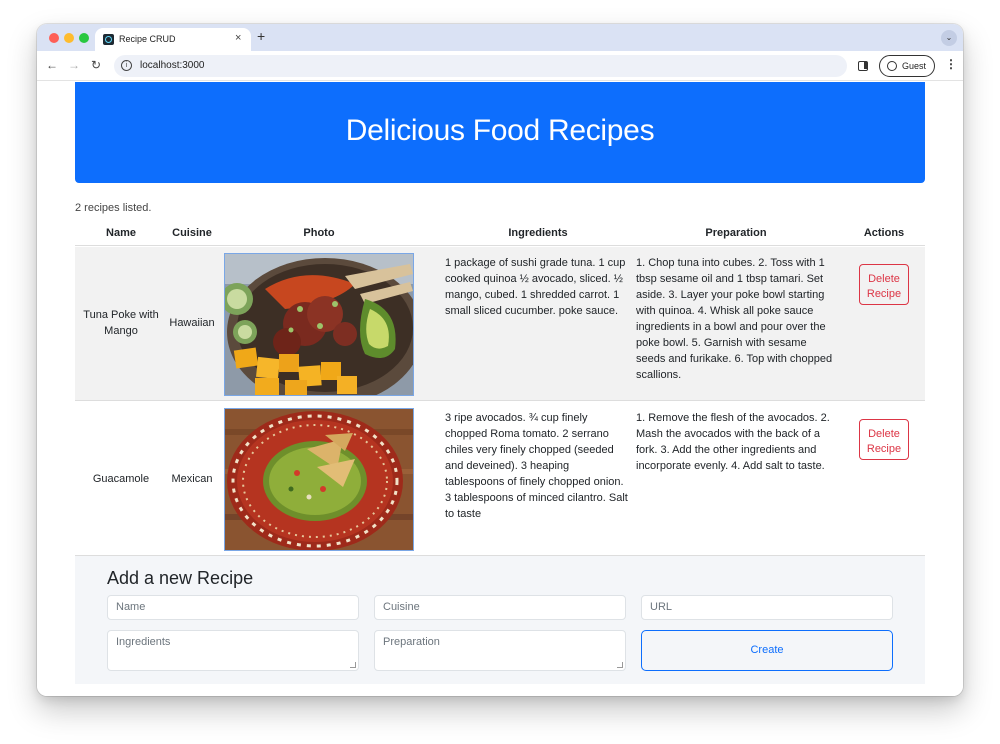 The width and height of the screenshot is (1000, 744). I want to click on create-button: Create, so click(767, 650).